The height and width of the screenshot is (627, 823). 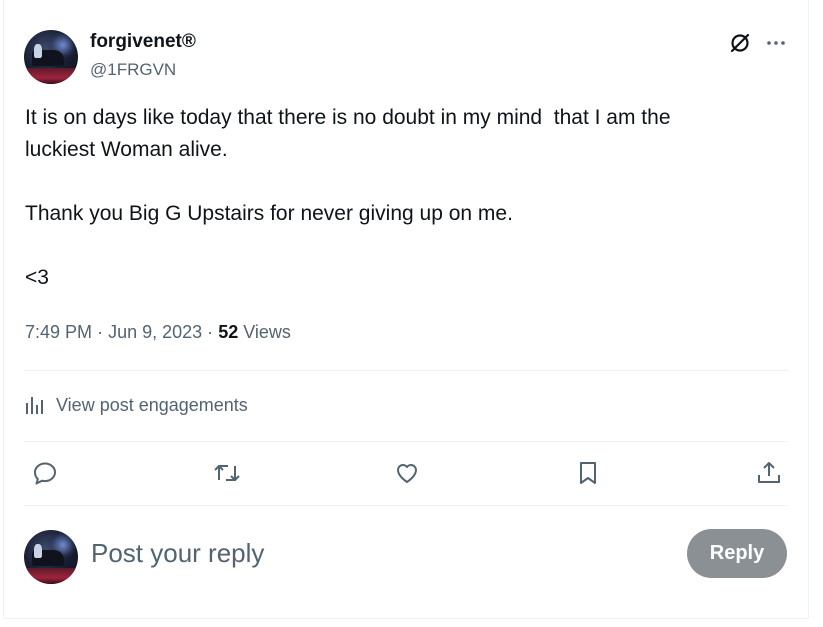 I want to click on repost-button, so click(x=227, y=473).